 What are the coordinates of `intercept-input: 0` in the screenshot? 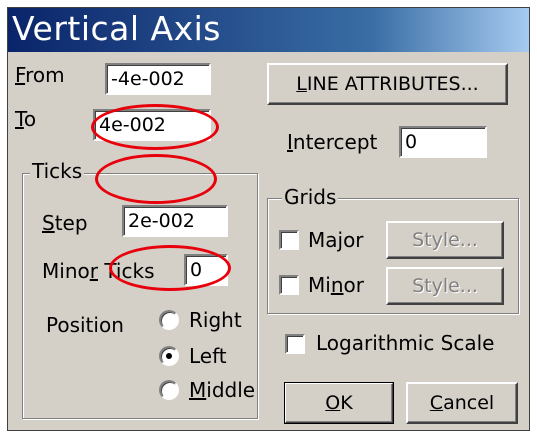 It's located at (443, 142).